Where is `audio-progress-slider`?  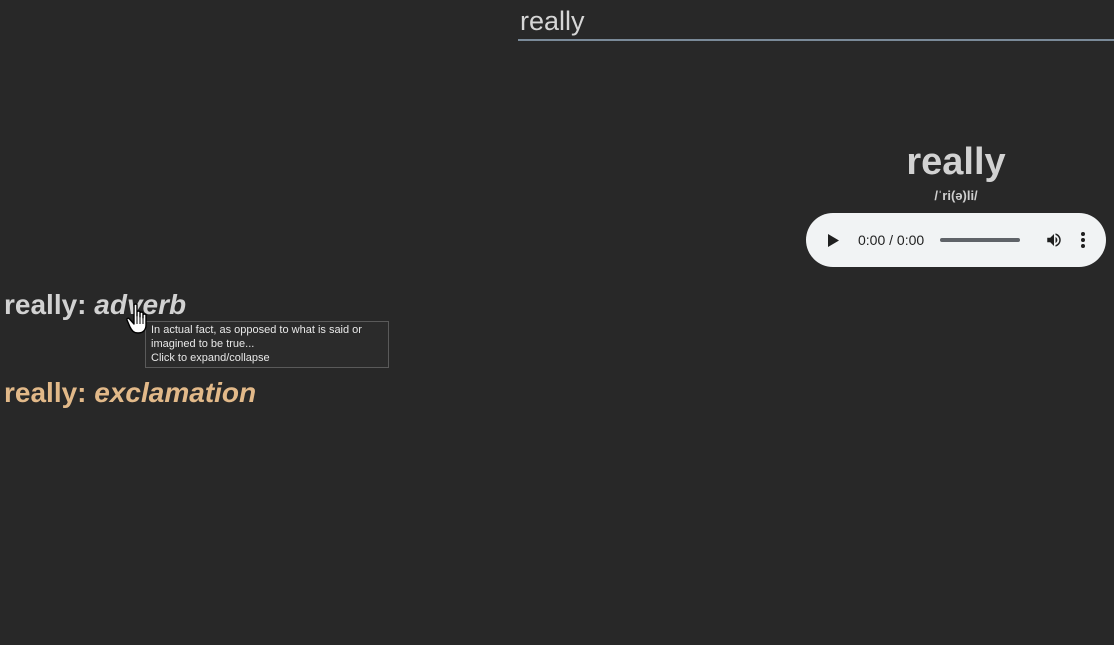 audio-progress-slider is located at coordinates (980, 240).